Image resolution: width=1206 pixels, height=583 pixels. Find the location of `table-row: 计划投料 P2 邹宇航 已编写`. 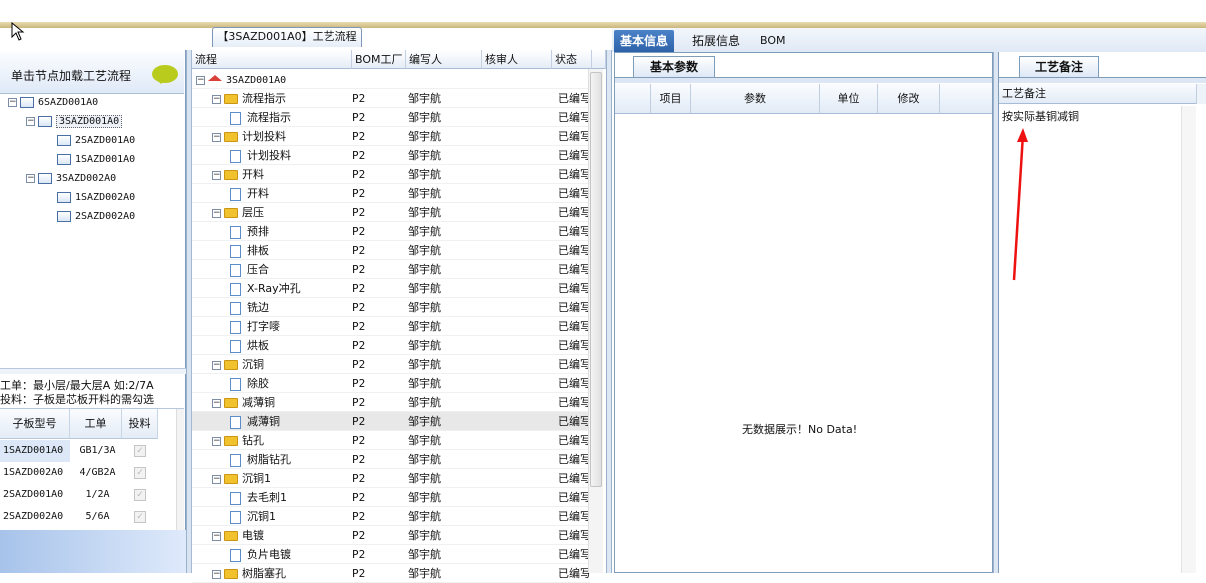

table-row: 计划投料 P2 邹宇航 已编写 is located at coordinates (391, 155).